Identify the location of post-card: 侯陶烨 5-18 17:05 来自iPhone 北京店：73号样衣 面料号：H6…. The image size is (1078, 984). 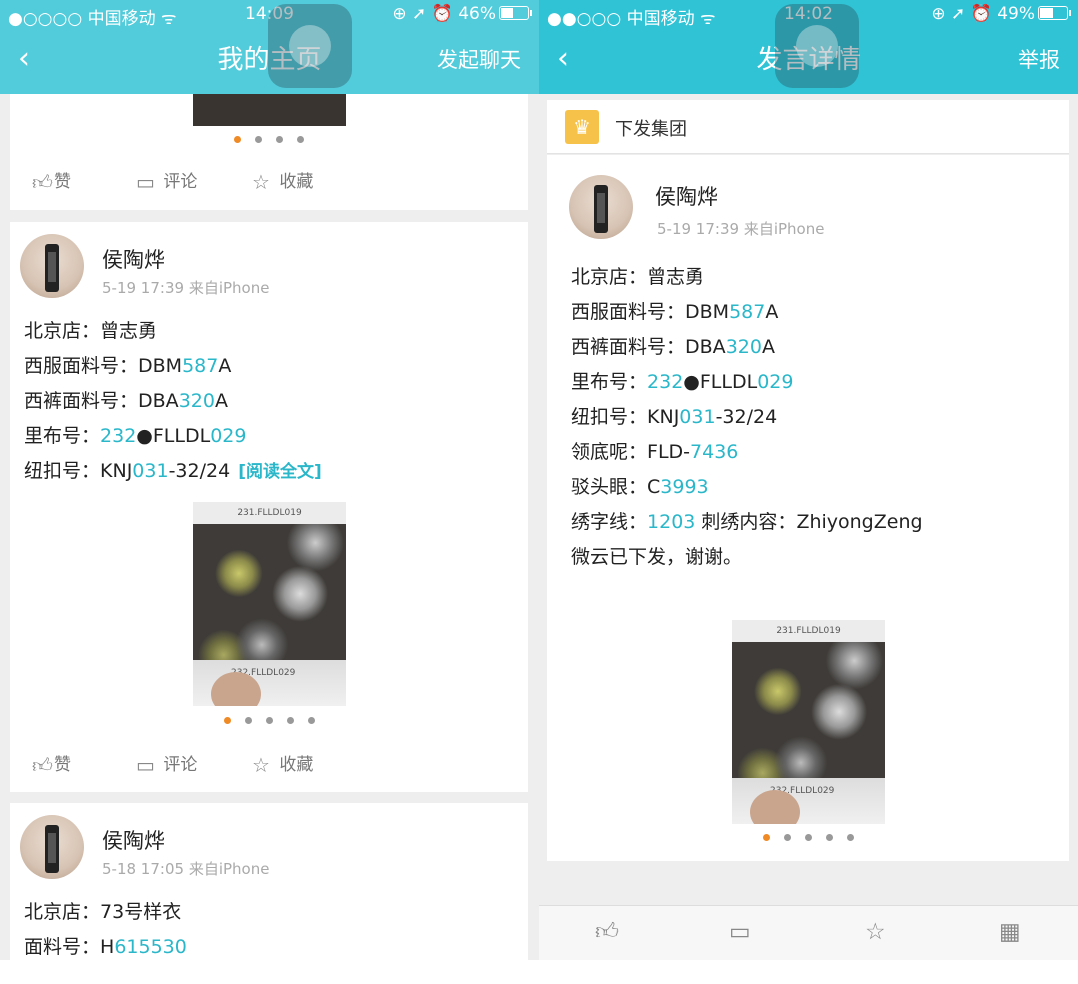
(269, 881).